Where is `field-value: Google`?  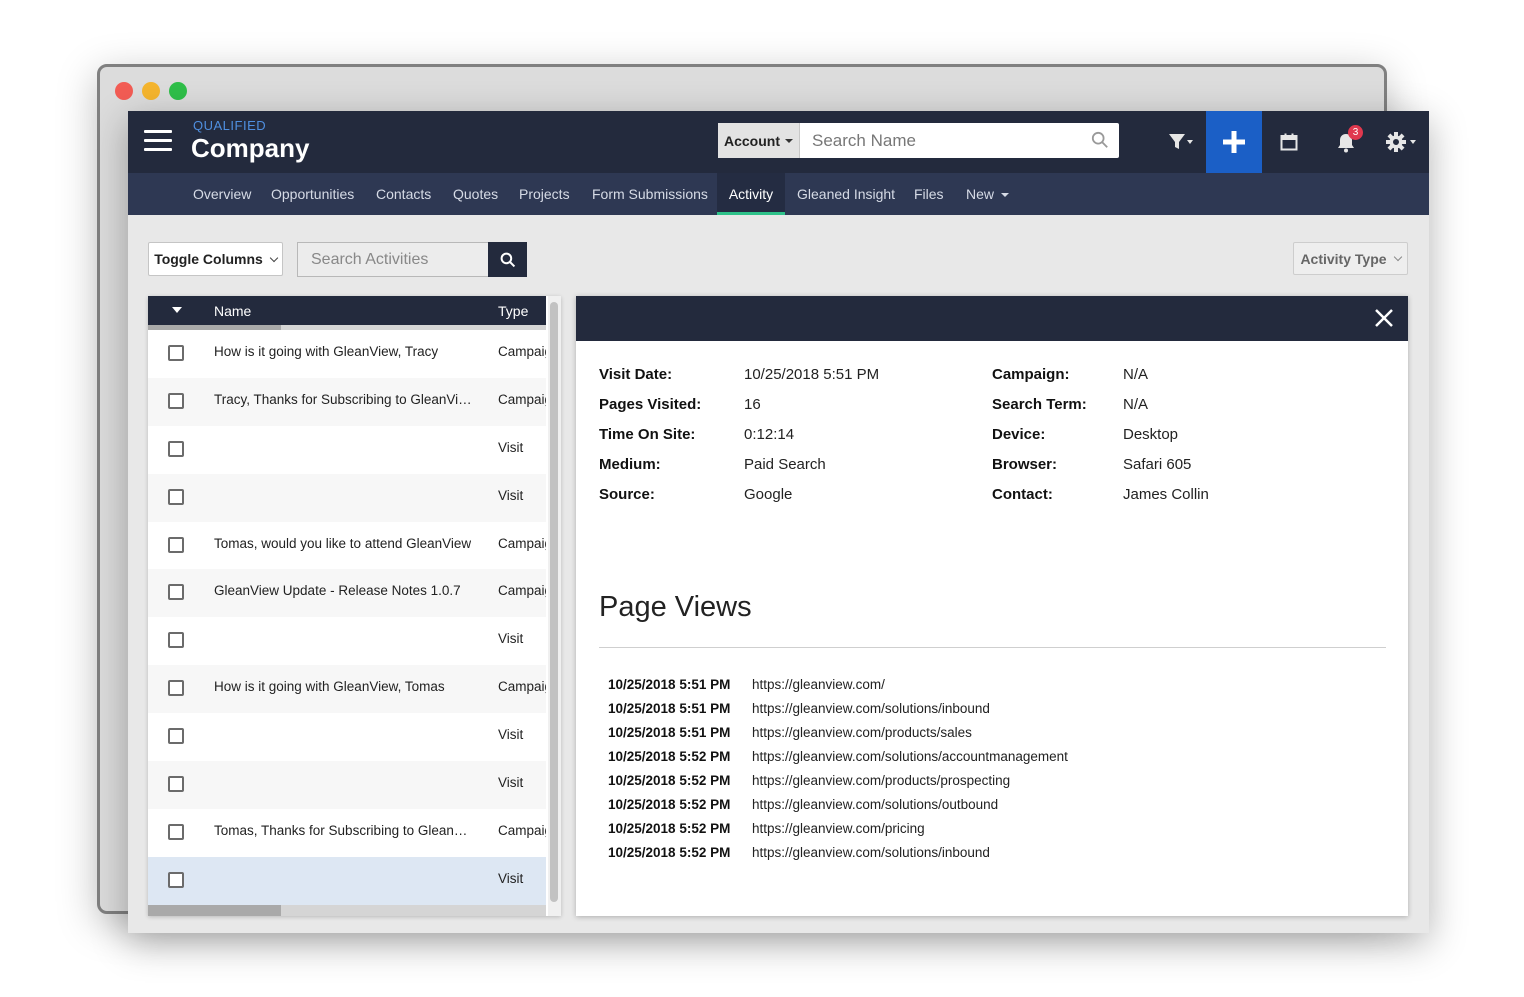
field-value: Google is located at coordinates (768, 494).